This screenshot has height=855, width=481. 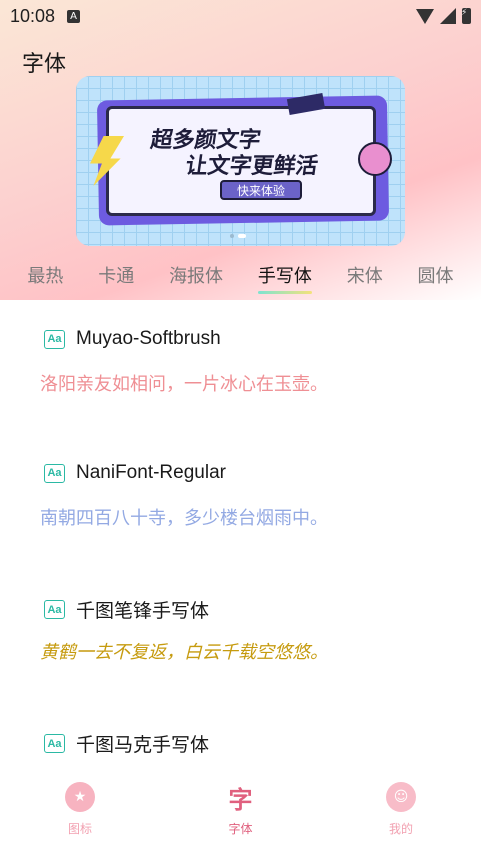 What do you see at coordinates (365, 275) in the screenshot?
I see `tab-song: 宋体` at bounding box center [365, 275].